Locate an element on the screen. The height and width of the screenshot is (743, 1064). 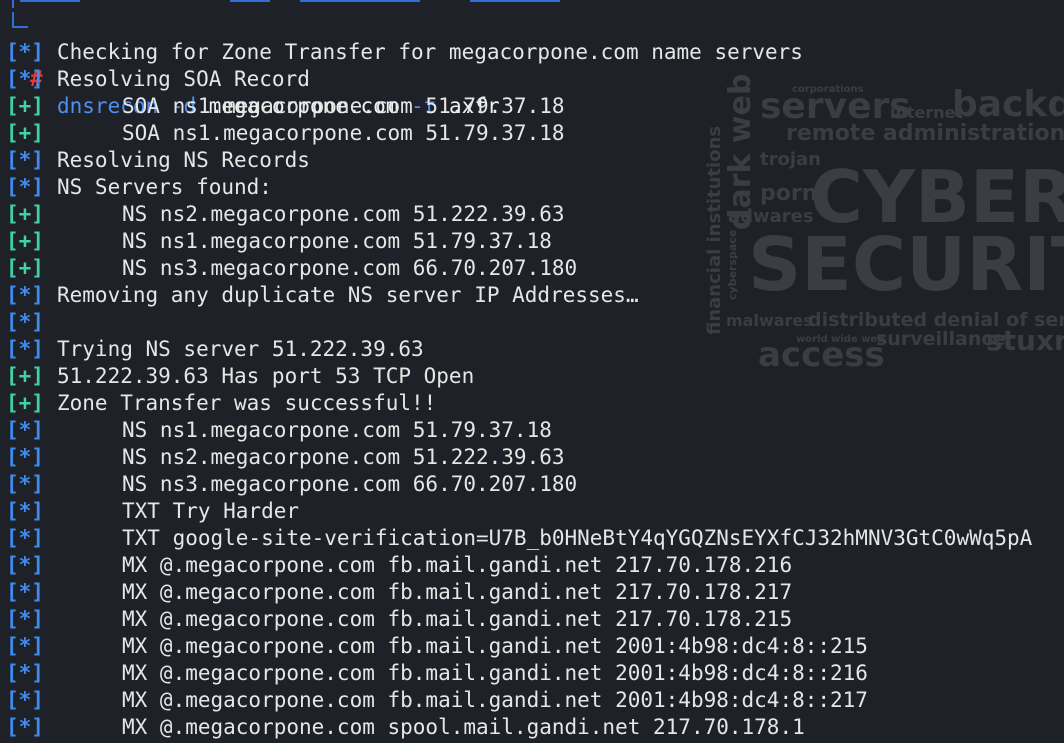
output-line: [*] Resolving NS Records is located at coordinates (155, 160).